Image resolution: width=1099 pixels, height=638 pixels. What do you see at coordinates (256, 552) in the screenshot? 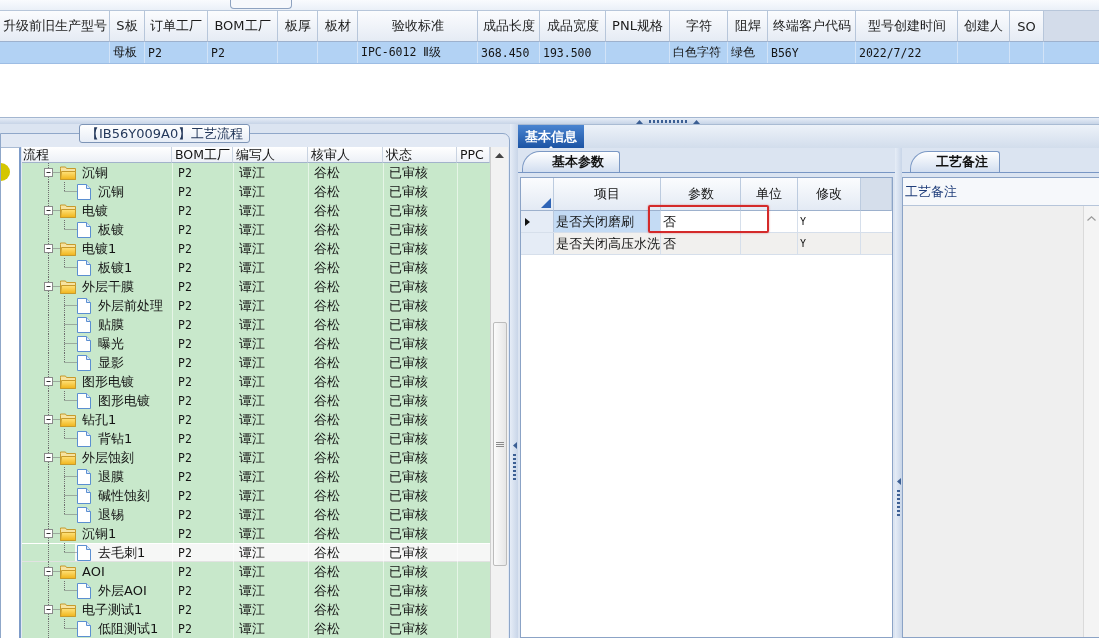
I see `tree-row: 去毛刺1 P2 谭江 谷松 已审核` at bounding box center [256, 552].